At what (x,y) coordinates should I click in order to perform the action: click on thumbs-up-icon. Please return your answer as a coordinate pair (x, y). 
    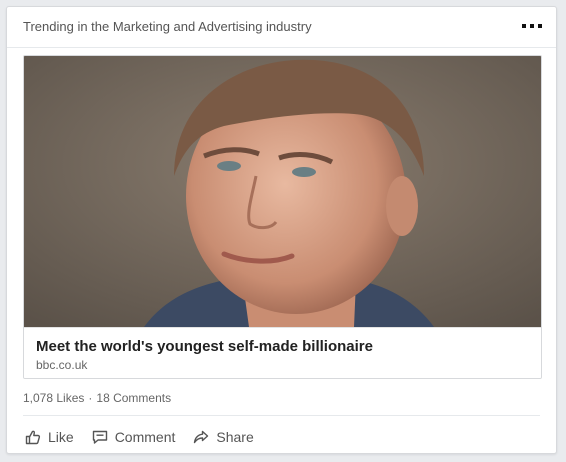
    Looking at the image, I should click on (33, 437).